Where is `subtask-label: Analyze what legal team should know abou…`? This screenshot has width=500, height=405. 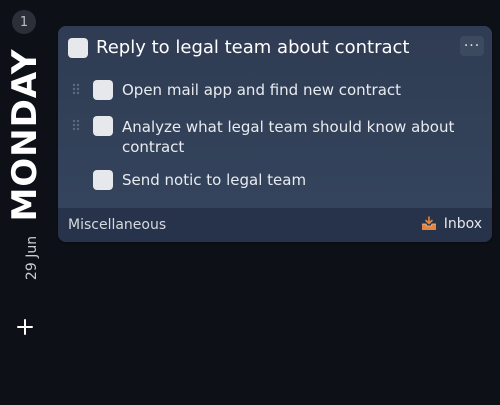 subtask-label: Analyze what legal team should know abou… is located at coordinates (288, 137).